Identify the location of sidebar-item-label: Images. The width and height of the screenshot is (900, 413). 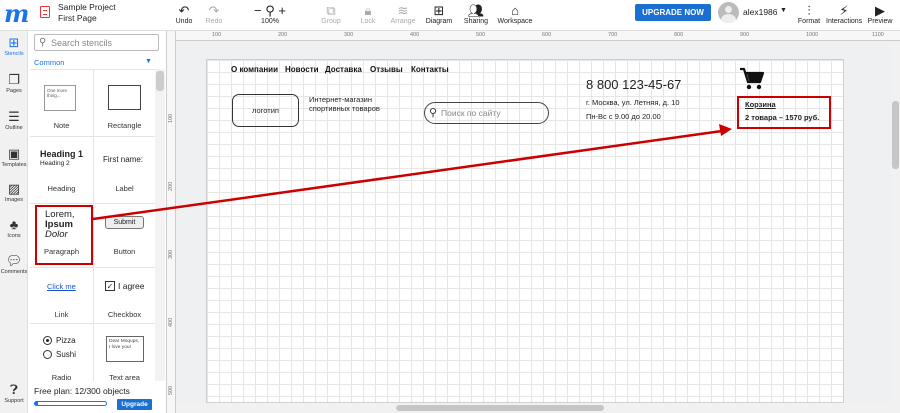
(14, 200).